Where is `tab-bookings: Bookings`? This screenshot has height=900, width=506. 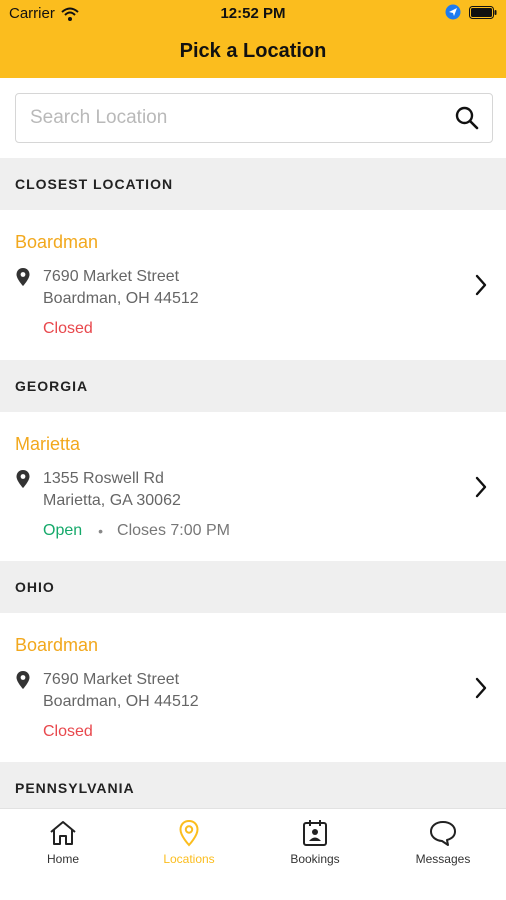
tab-bookings: Bookings is located at coordinates (315, 844).